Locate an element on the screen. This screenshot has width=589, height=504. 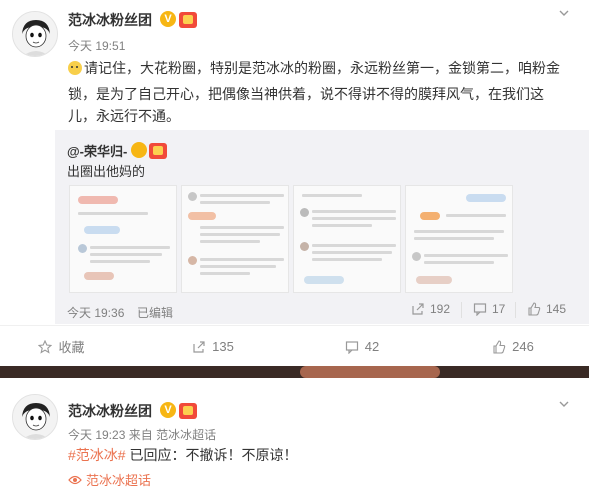
hashtag-link: #范冰冰# is located at coordinates (97, 455).